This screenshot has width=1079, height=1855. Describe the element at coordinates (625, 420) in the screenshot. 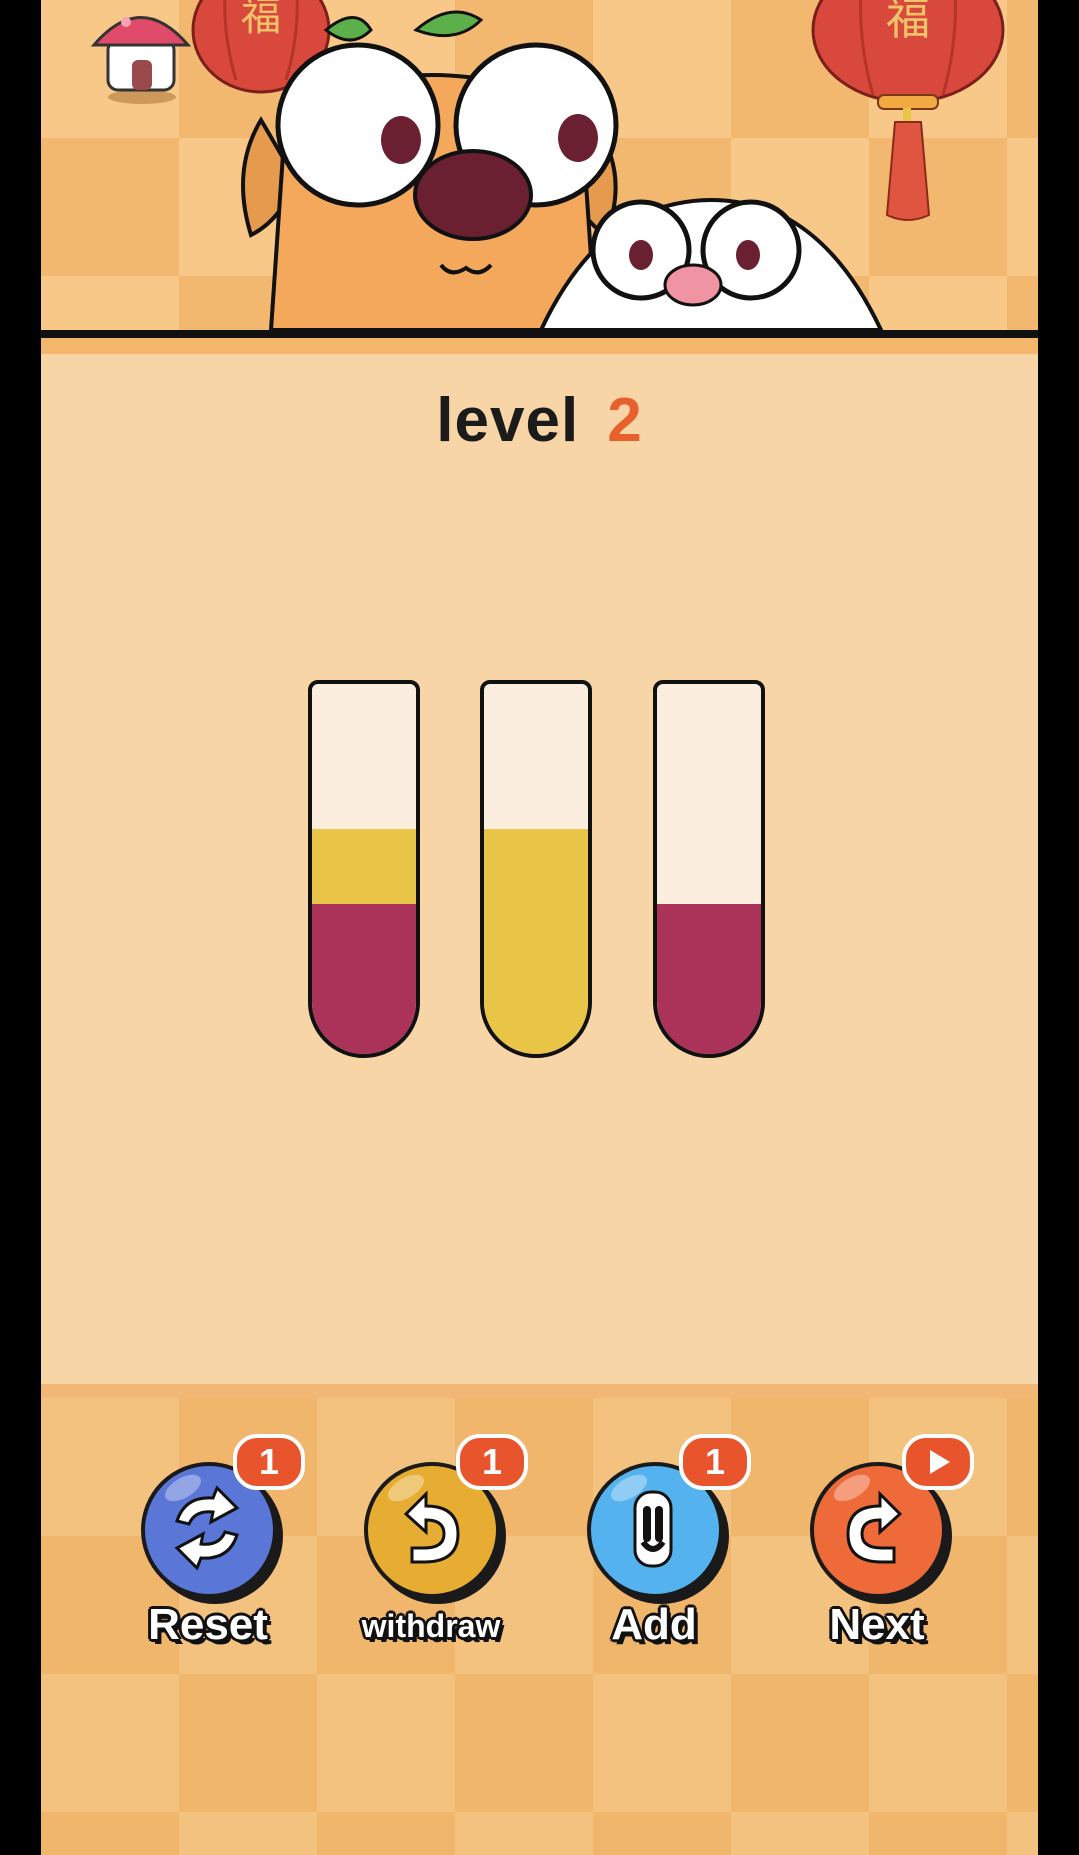

I see `level-number: 2` at that location.